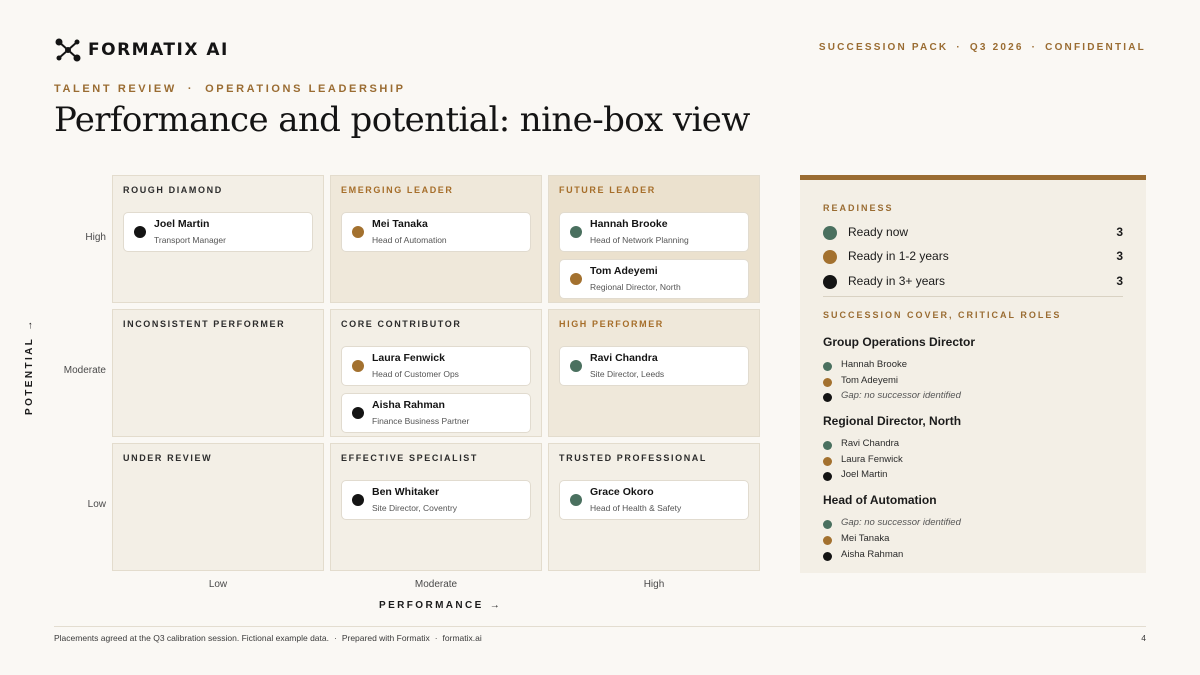  What do you see at coordinates (654, 584) in the screenshot?
I see `x-tick-high: High` at bounding box center [654, 584].